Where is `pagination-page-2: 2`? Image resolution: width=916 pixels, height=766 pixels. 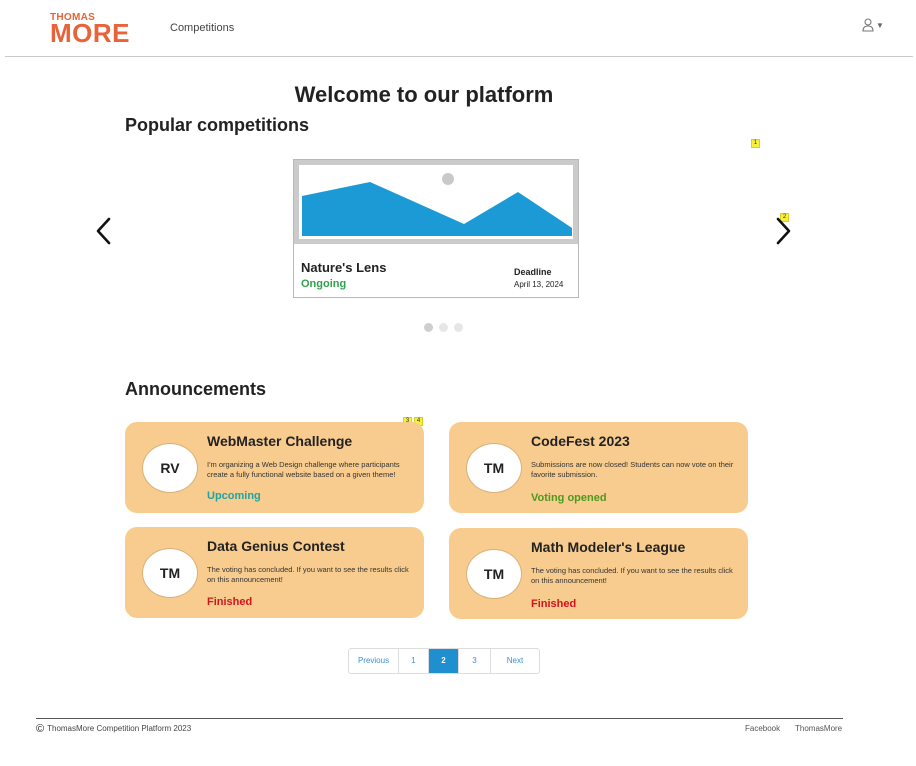
pagination-page-2: 2 is located at coordinates (444, 661).